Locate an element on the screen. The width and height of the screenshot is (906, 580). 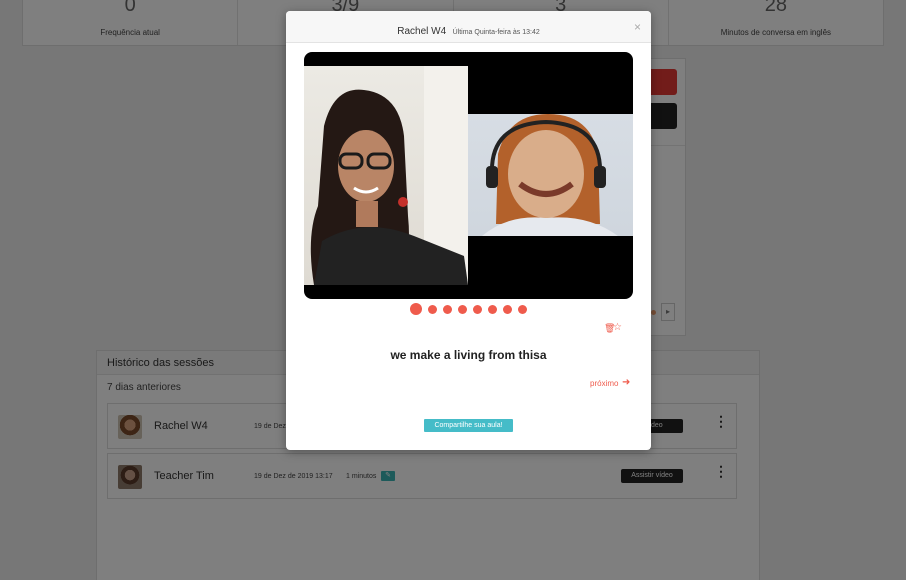
phrase-text: we make a living from thisa is located at coordinates (468, 355).